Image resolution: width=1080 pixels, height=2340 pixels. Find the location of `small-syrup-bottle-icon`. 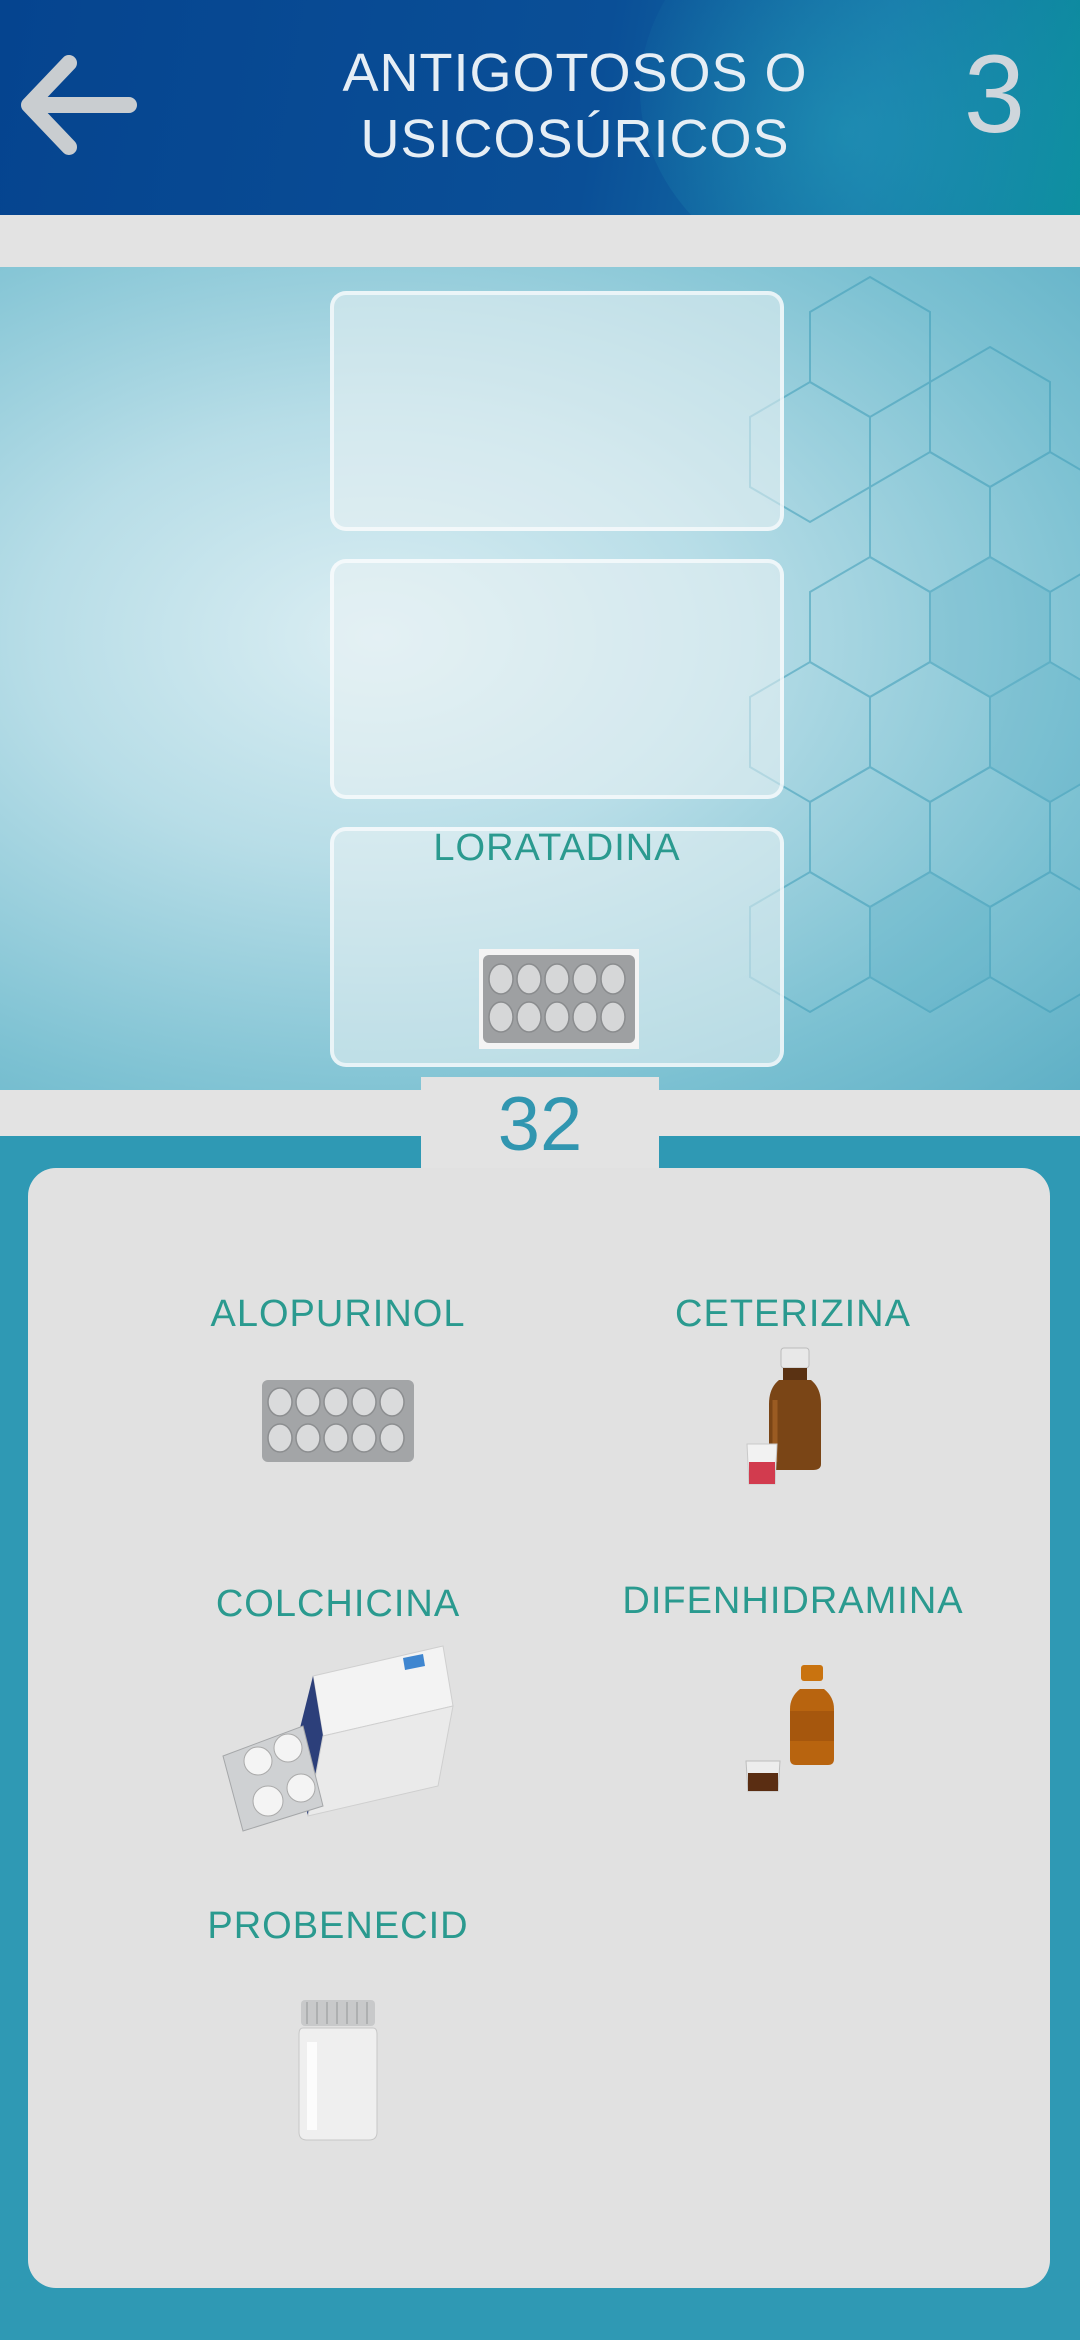

small-syrup-bottle-icon is located at coordinates (789, 1728).